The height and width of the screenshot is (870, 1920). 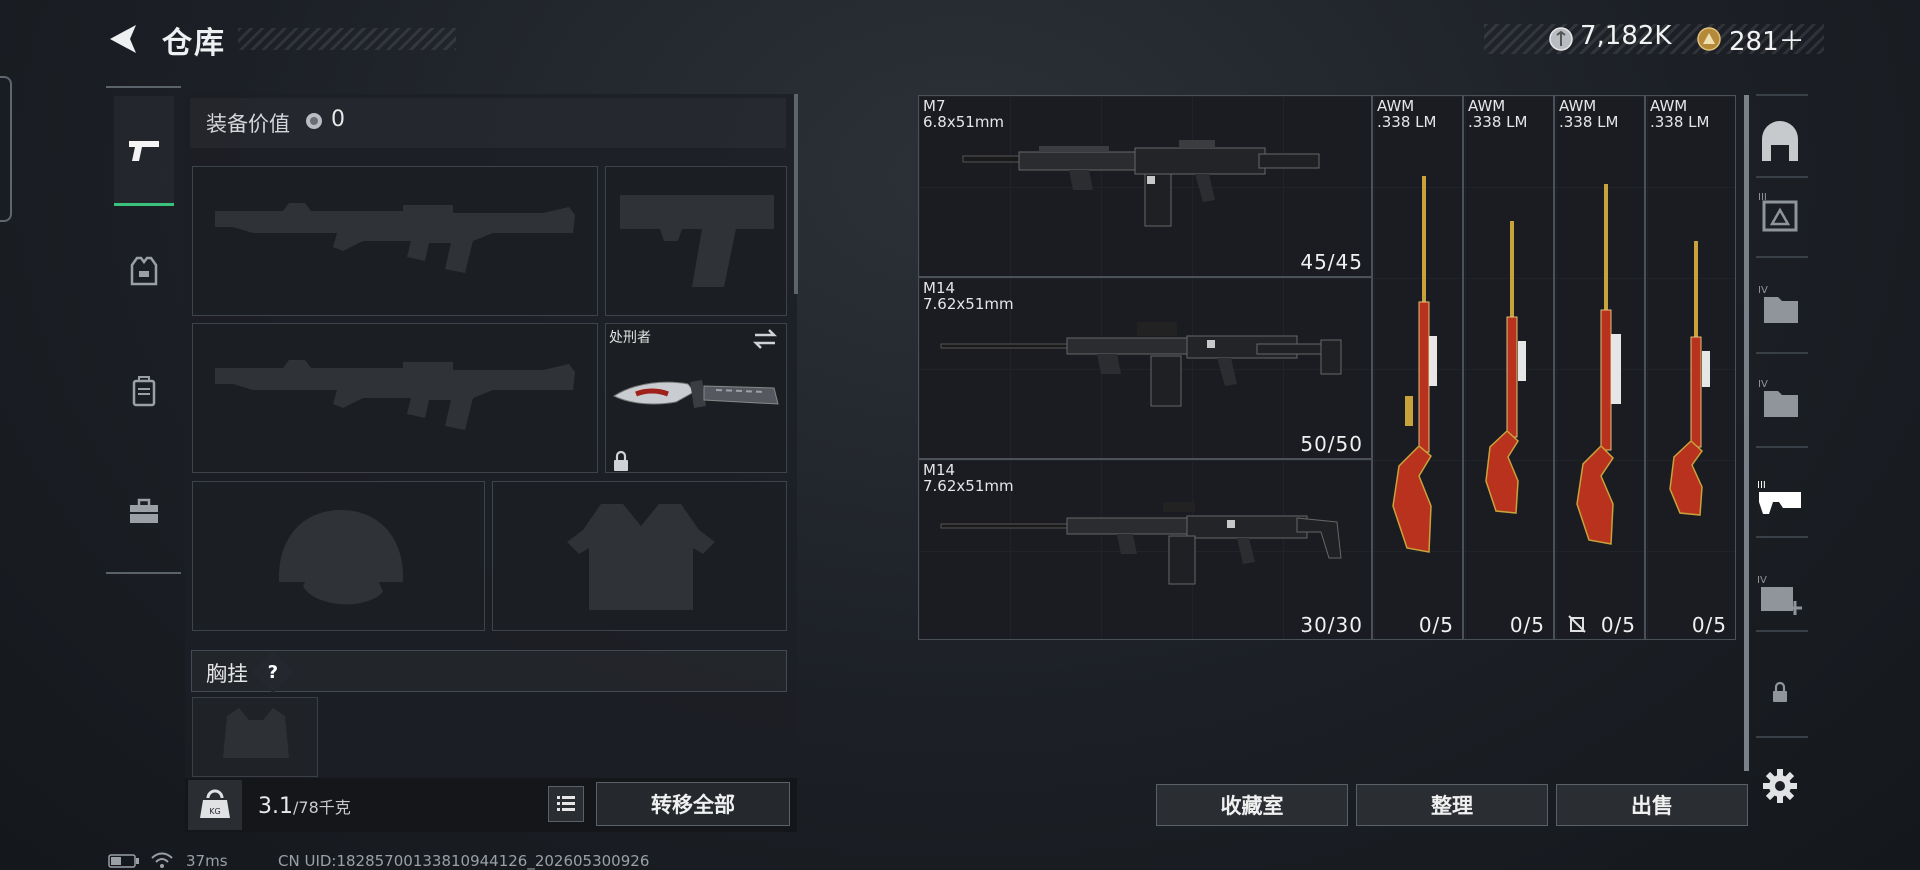 I want to click on ammo-count: 50/50, so click(x=1331, y=444).